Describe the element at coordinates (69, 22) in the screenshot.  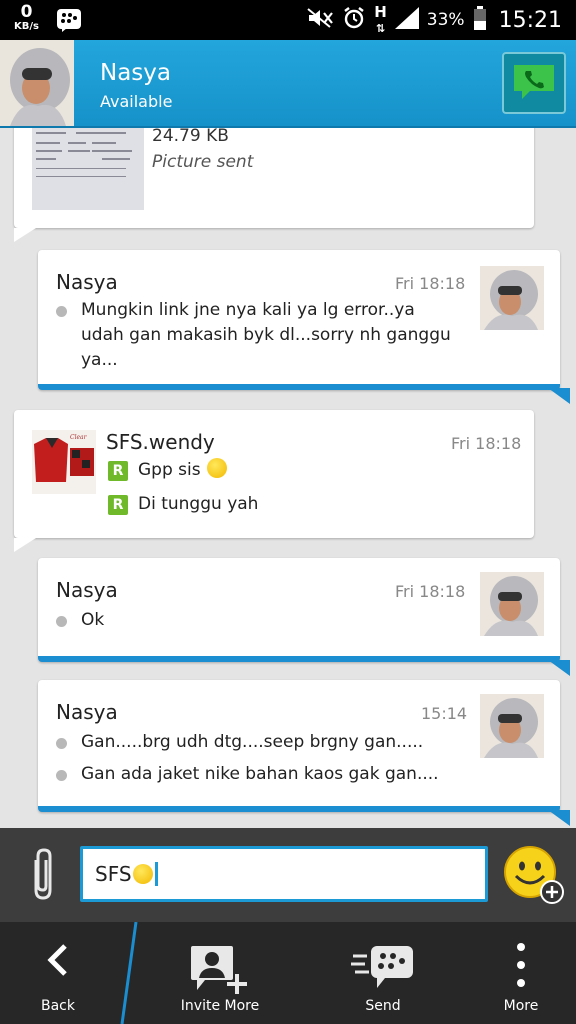
I see `bbm-notification-icon` at that location.